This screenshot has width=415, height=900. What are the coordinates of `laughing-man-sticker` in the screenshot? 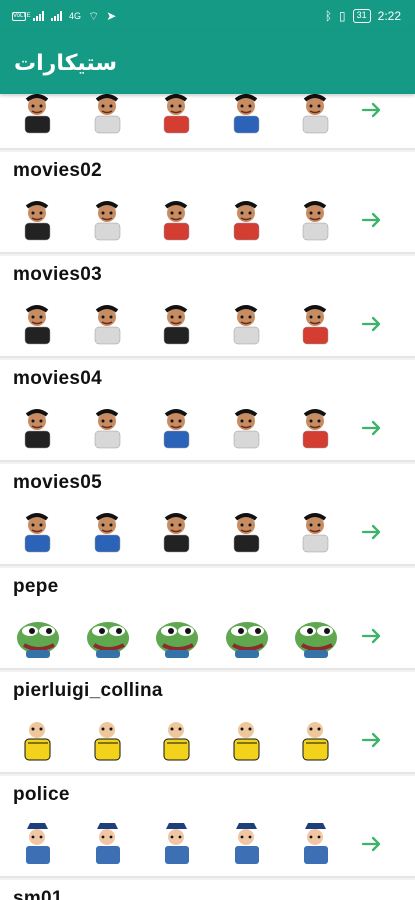 It's located at (247, 220).